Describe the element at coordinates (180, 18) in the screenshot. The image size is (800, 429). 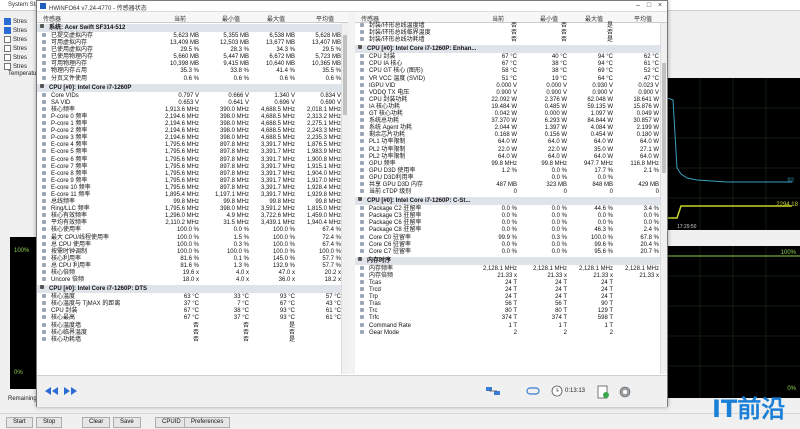
I see `col-current: 当前` at that location.